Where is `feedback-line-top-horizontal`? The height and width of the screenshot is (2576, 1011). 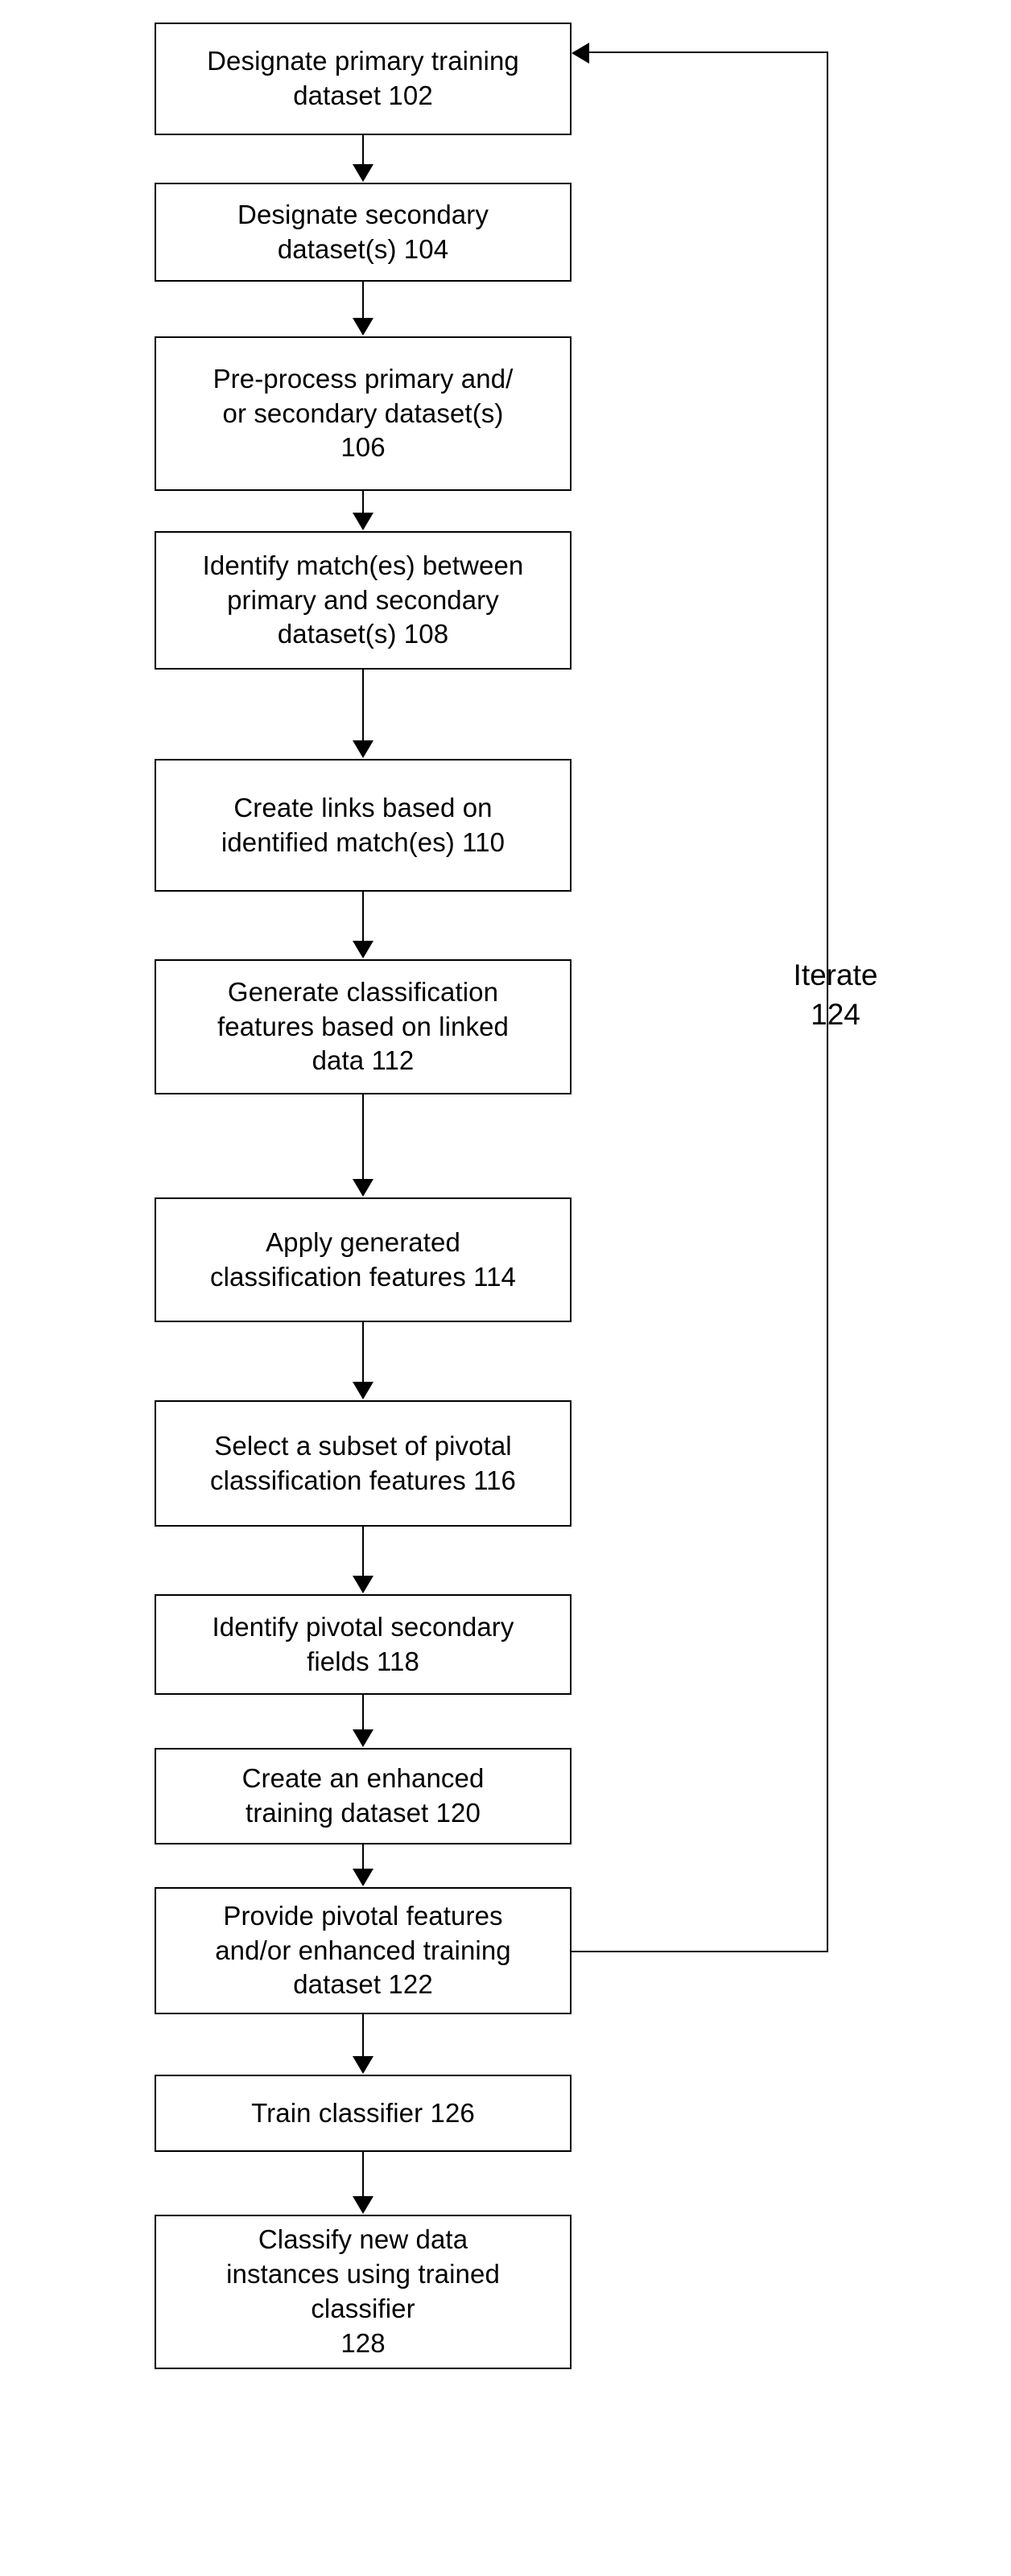
feedback-line-top-horizontal is located at coordinates (708, 52).